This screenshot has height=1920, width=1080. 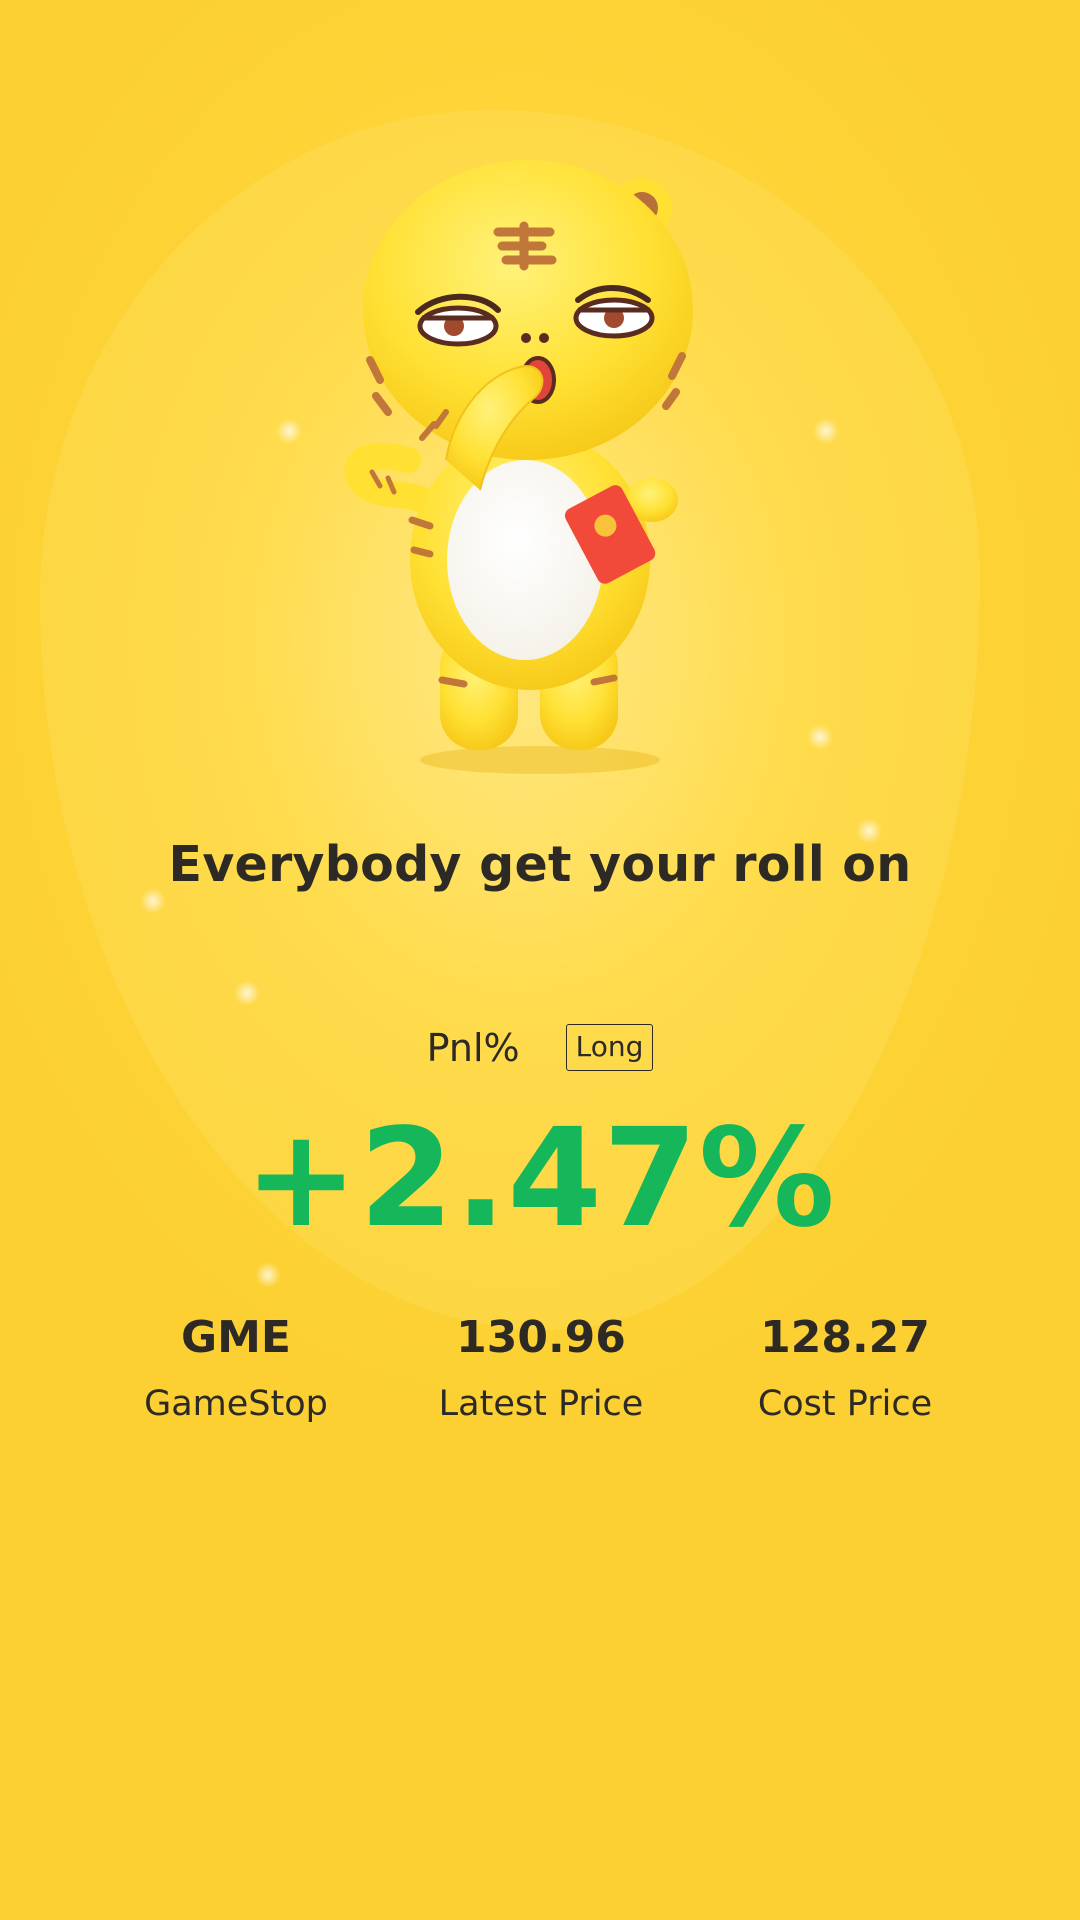 What do you see at coordinates (541, 1369) in the screenshot?
I see `stat-latest-price: 130.96 Latest Price` at bounding box center [541, 1369].